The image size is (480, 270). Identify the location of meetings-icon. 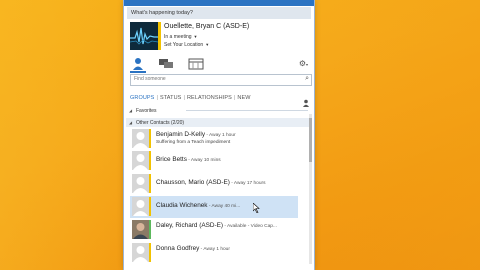
(196, 64).